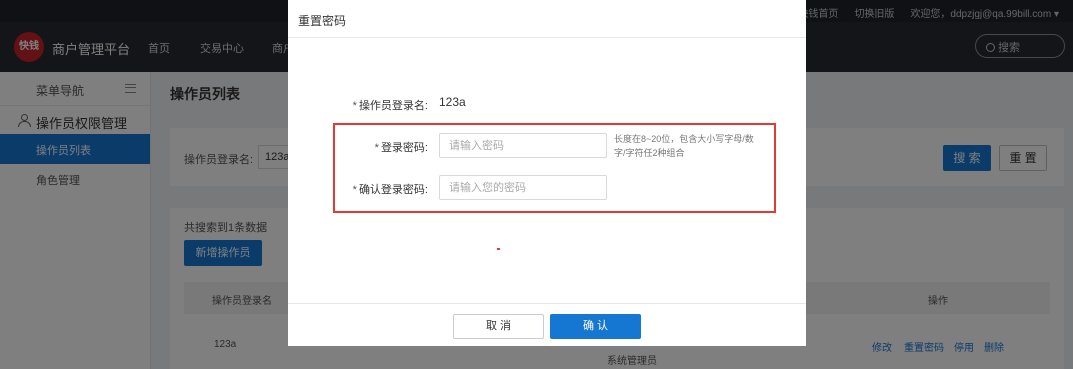 The height and width of the screenshot is (369, 1073). Describe the element at coordinates (547, 324) in the screenshot. I see `dialog-footer: 取 消 确 认` at that location.